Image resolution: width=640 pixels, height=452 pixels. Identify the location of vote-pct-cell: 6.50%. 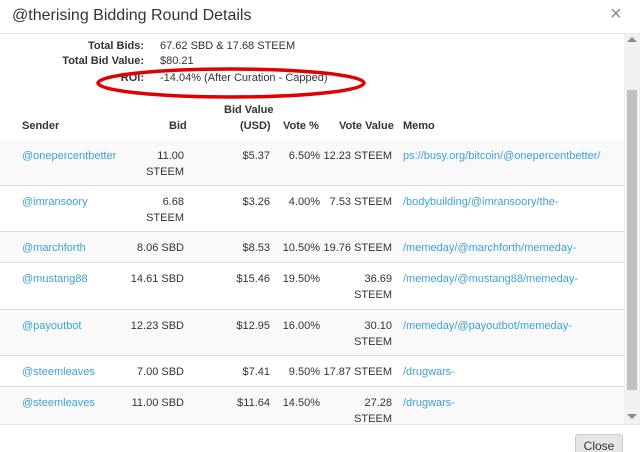
(304, 156).